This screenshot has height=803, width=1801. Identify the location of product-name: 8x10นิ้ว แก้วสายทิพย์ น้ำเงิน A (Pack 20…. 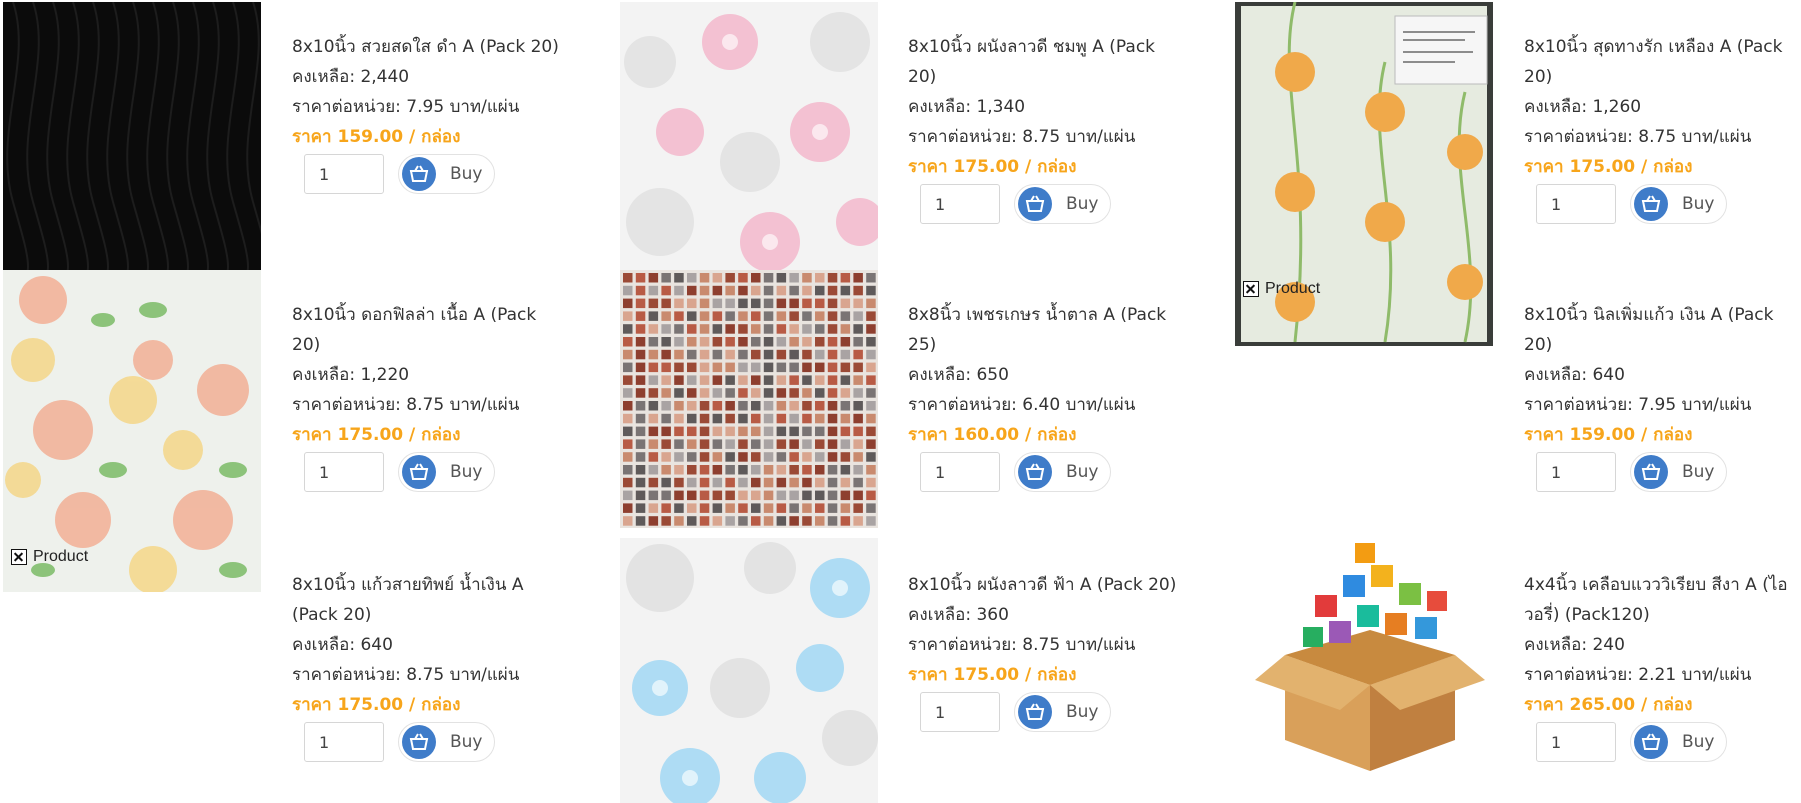
(427, 600).